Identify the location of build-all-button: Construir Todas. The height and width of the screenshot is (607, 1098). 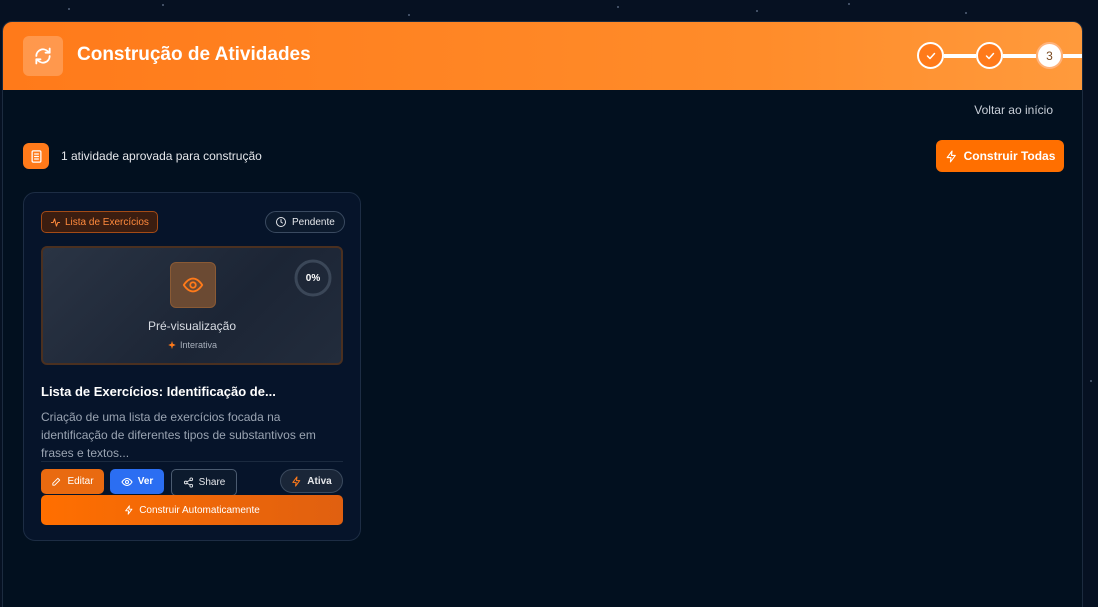
(1000, 156).